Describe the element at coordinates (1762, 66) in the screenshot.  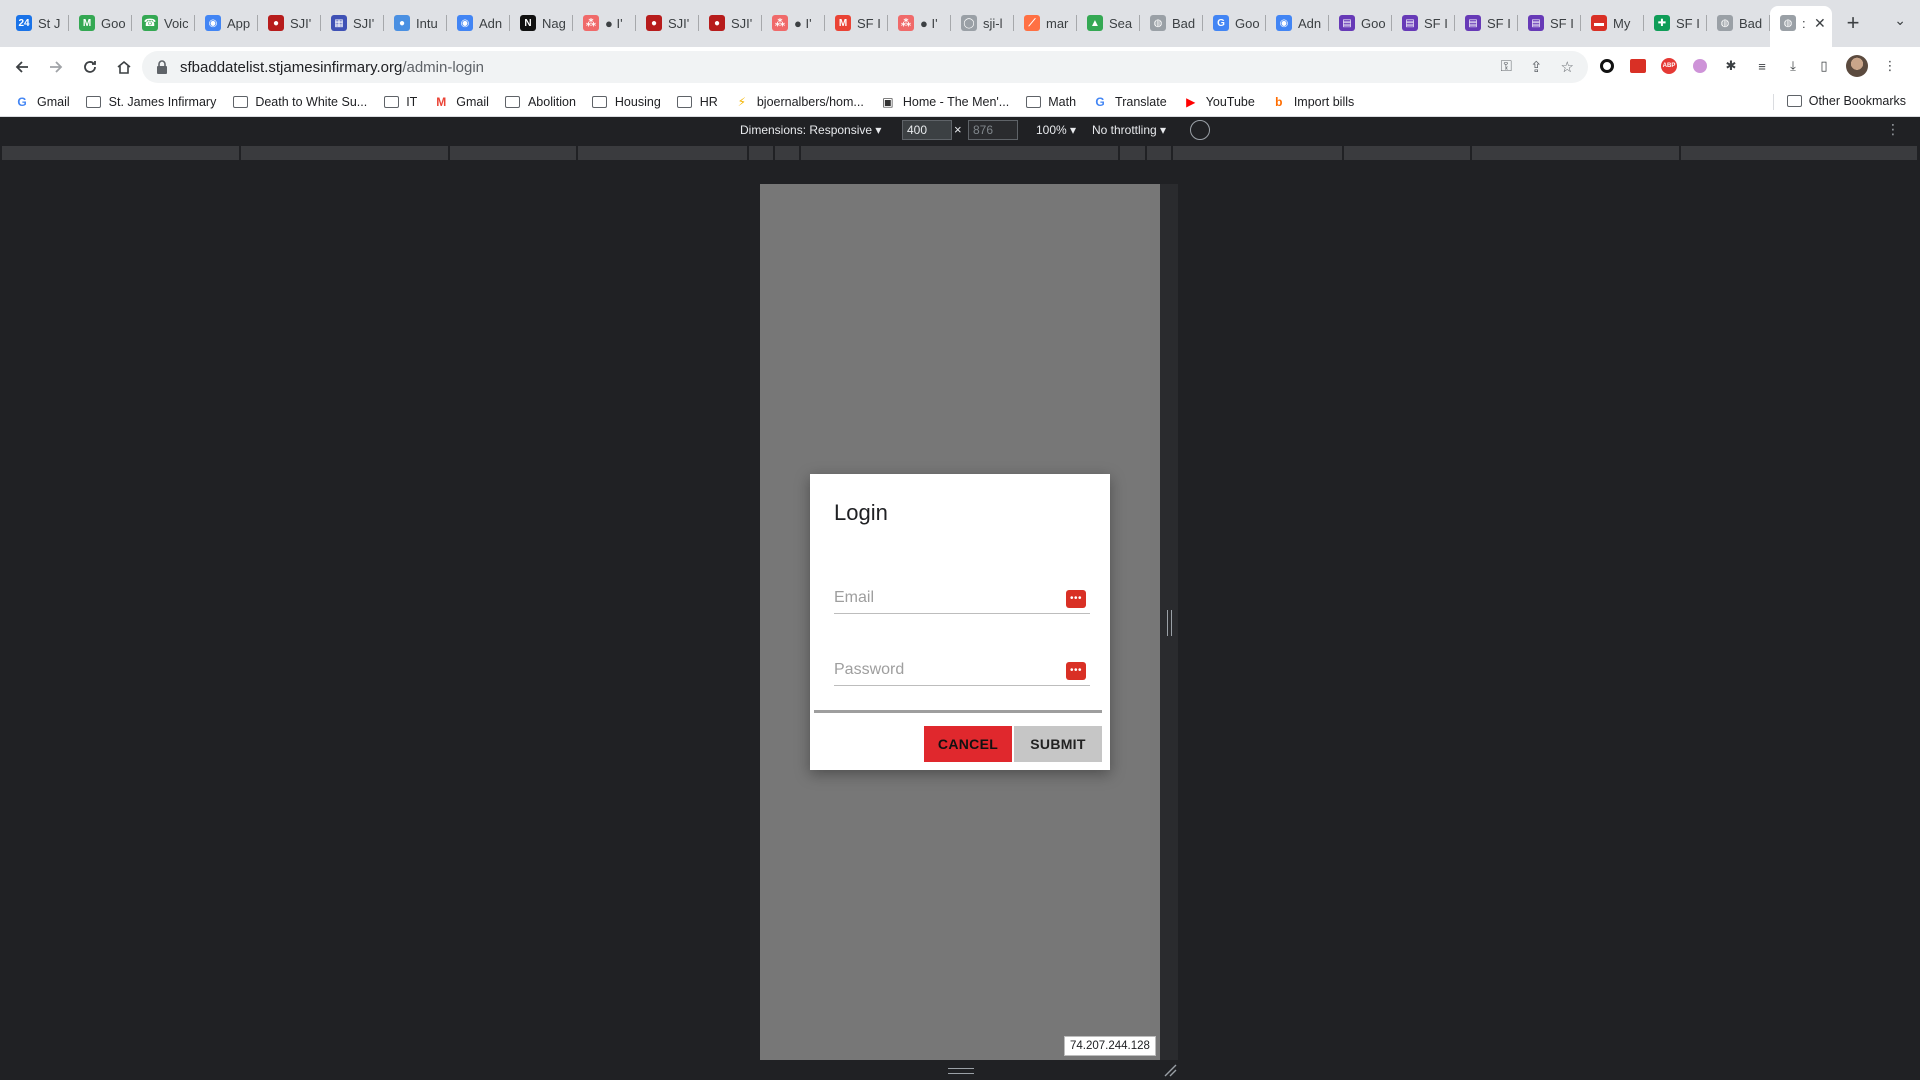
I see `reading-list-icon: ≡` at that location.